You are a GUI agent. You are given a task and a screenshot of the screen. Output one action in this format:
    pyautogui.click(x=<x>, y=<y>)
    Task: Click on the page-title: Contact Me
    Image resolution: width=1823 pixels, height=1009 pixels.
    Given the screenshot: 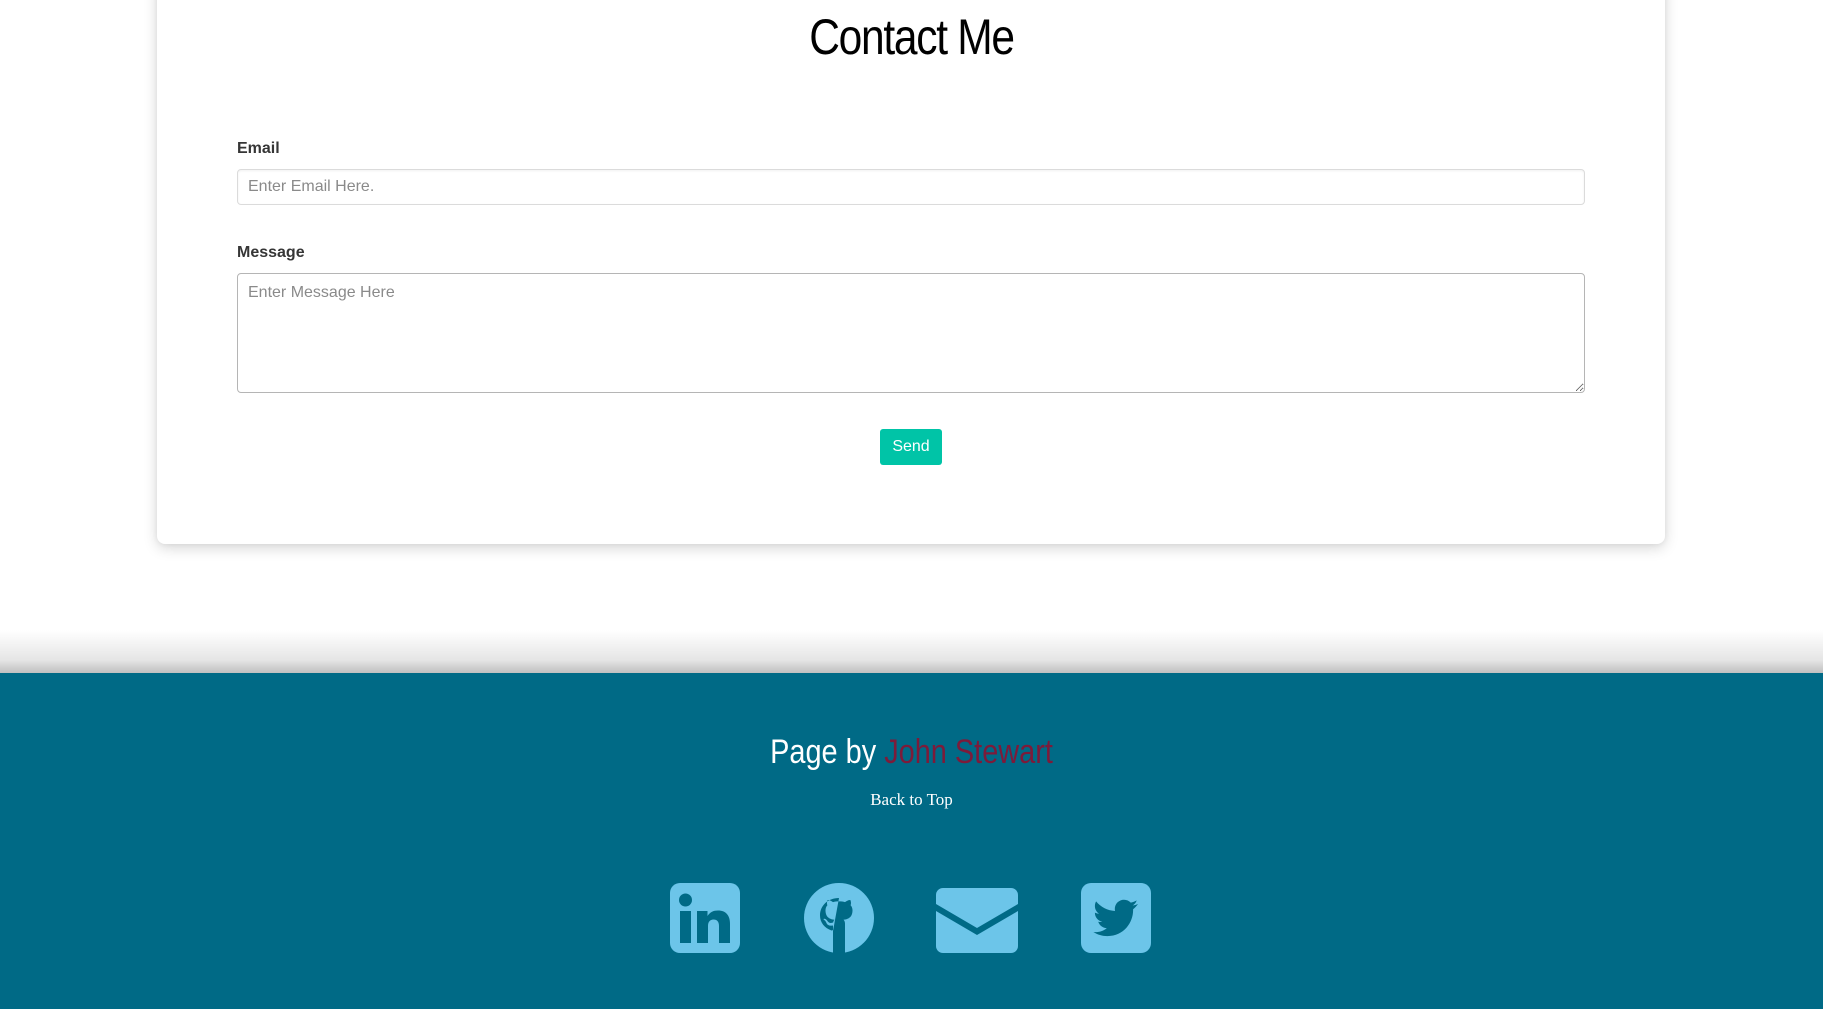 What is the action you would take?
    pyautogui.click(x=912, y=37)
    